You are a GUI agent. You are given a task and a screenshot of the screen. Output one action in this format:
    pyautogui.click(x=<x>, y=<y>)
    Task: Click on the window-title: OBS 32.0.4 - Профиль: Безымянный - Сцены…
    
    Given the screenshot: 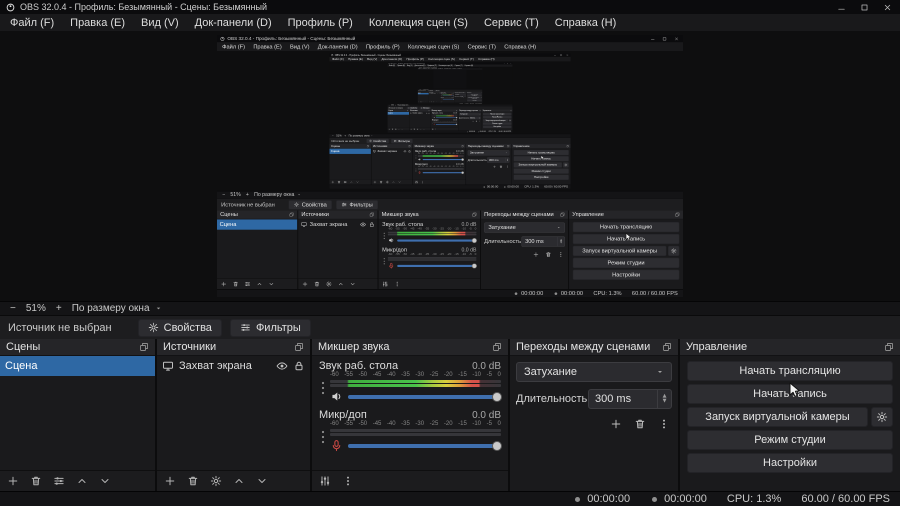 What is the action you would take?
    pyautogui.click(x=143, y=7)
    